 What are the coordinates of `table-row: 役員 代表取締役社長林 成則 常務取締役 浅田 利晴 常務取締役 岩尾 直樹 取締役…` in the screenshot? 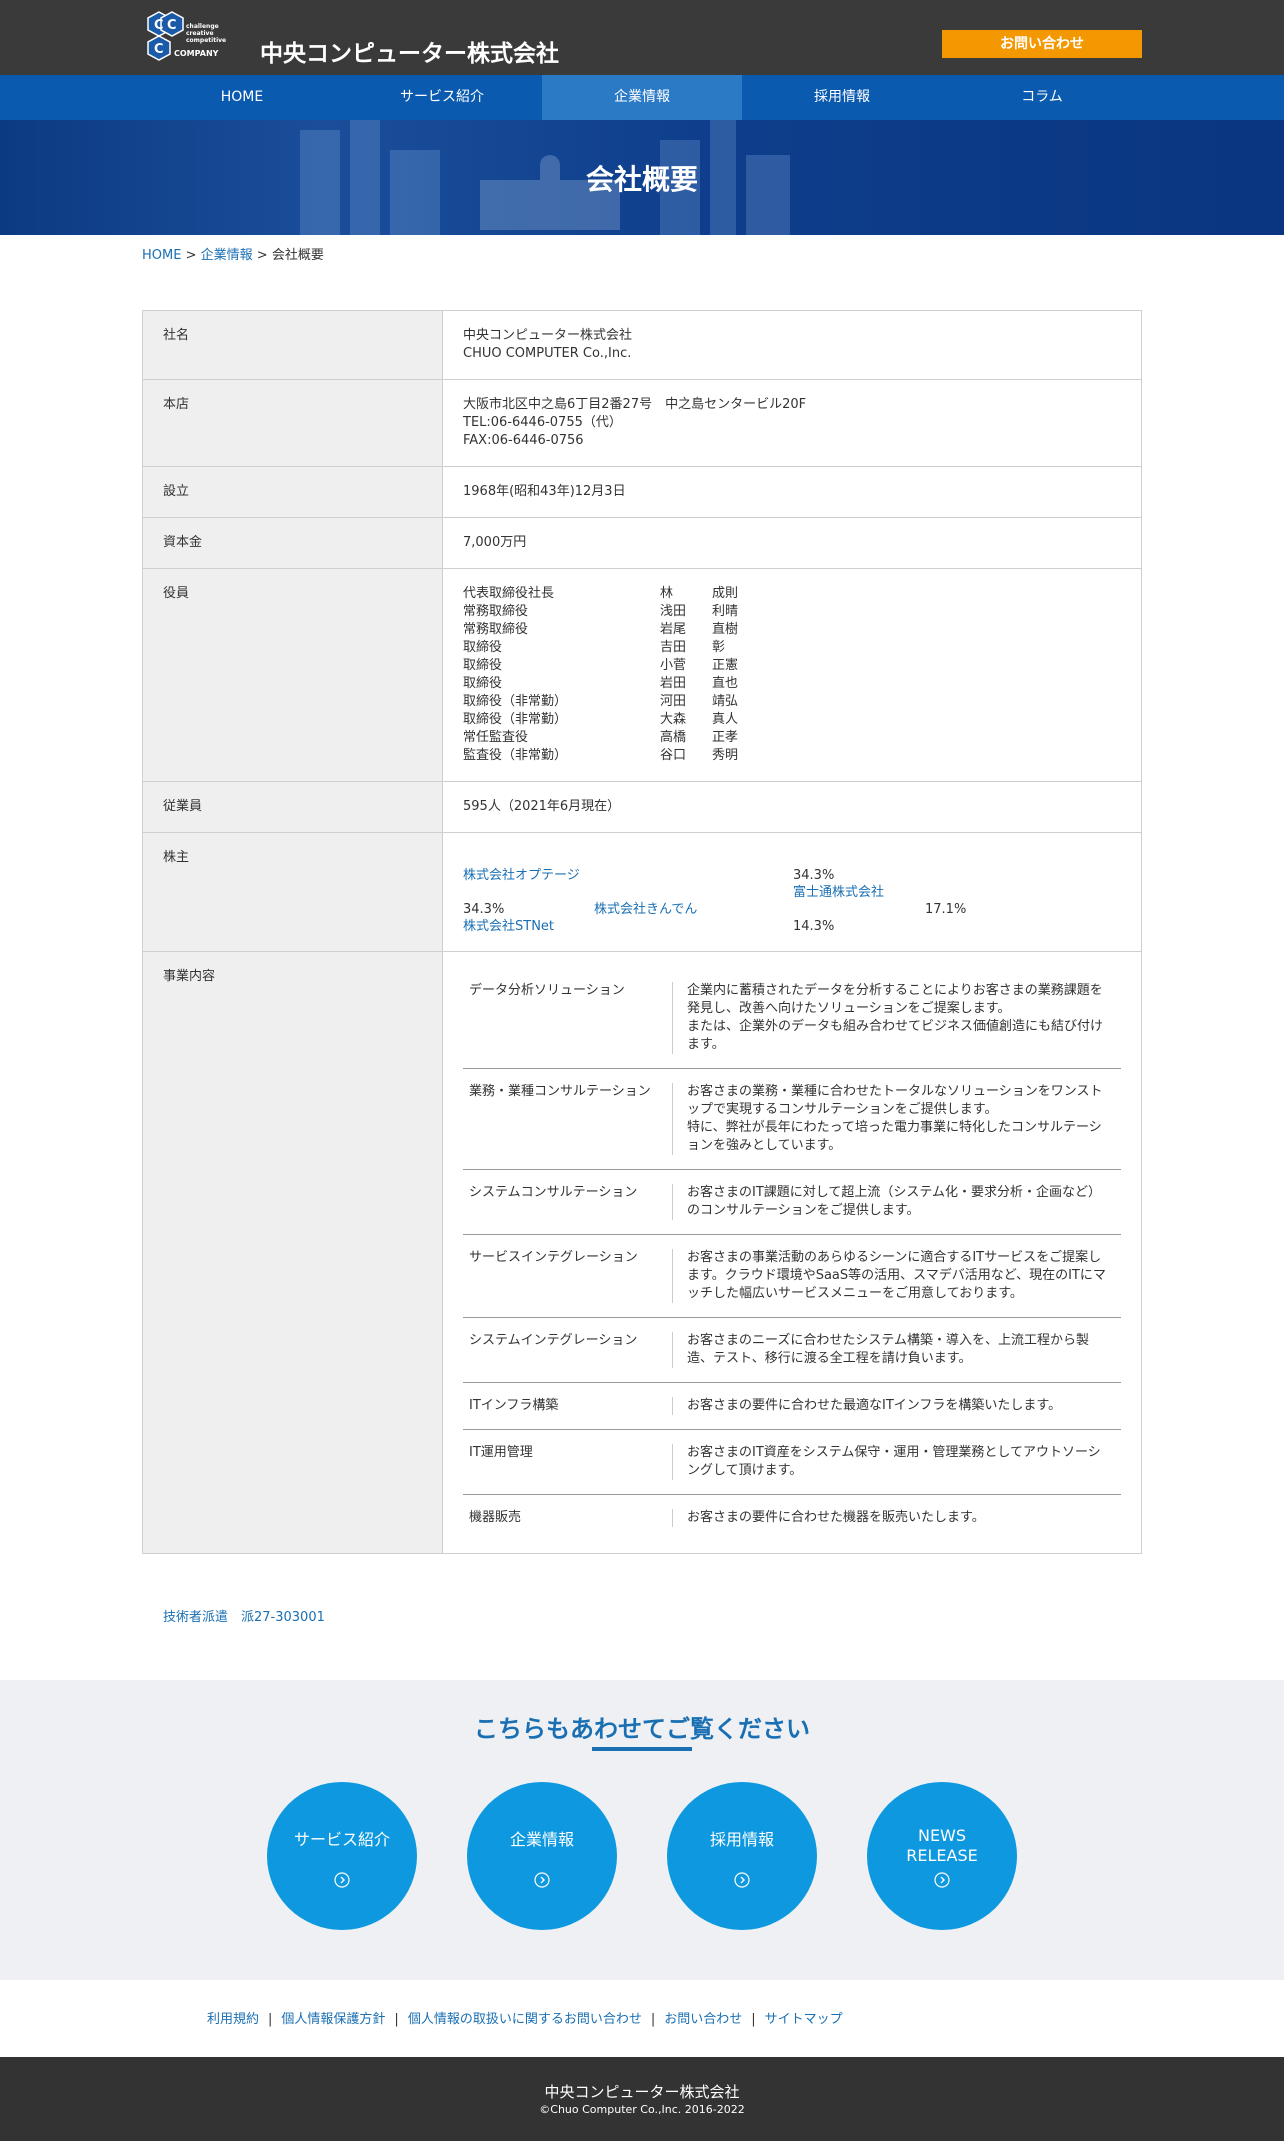 It's located at (642, 675).